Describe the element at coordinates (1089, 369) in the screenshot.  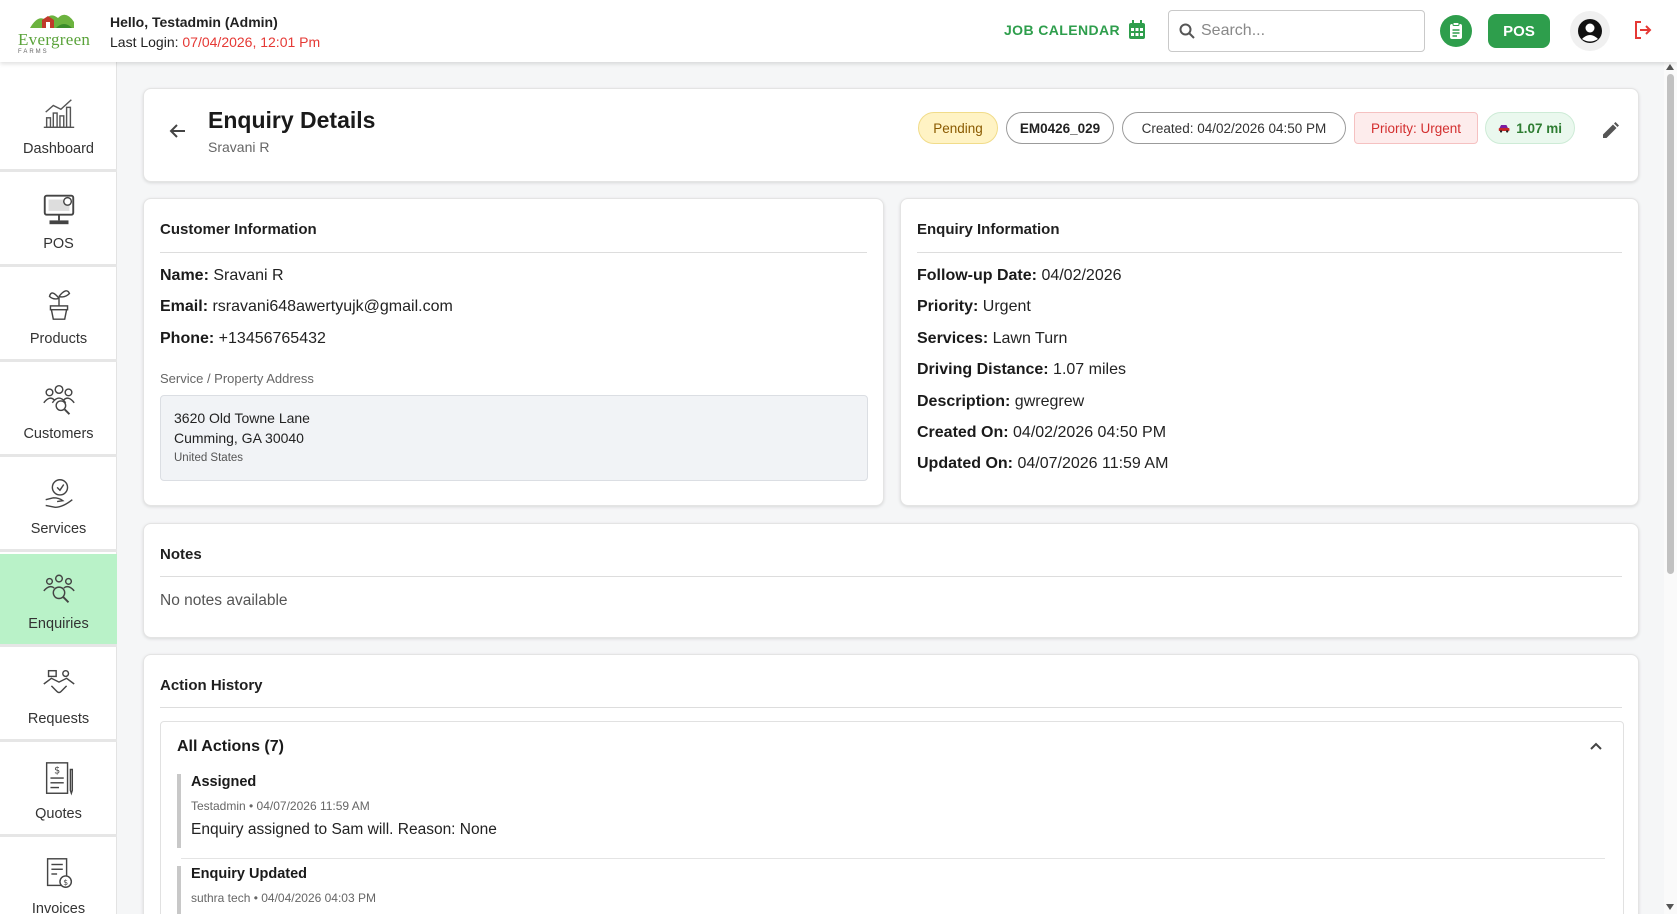
I see `driving-distance-value: 1.07 miles` at that location.